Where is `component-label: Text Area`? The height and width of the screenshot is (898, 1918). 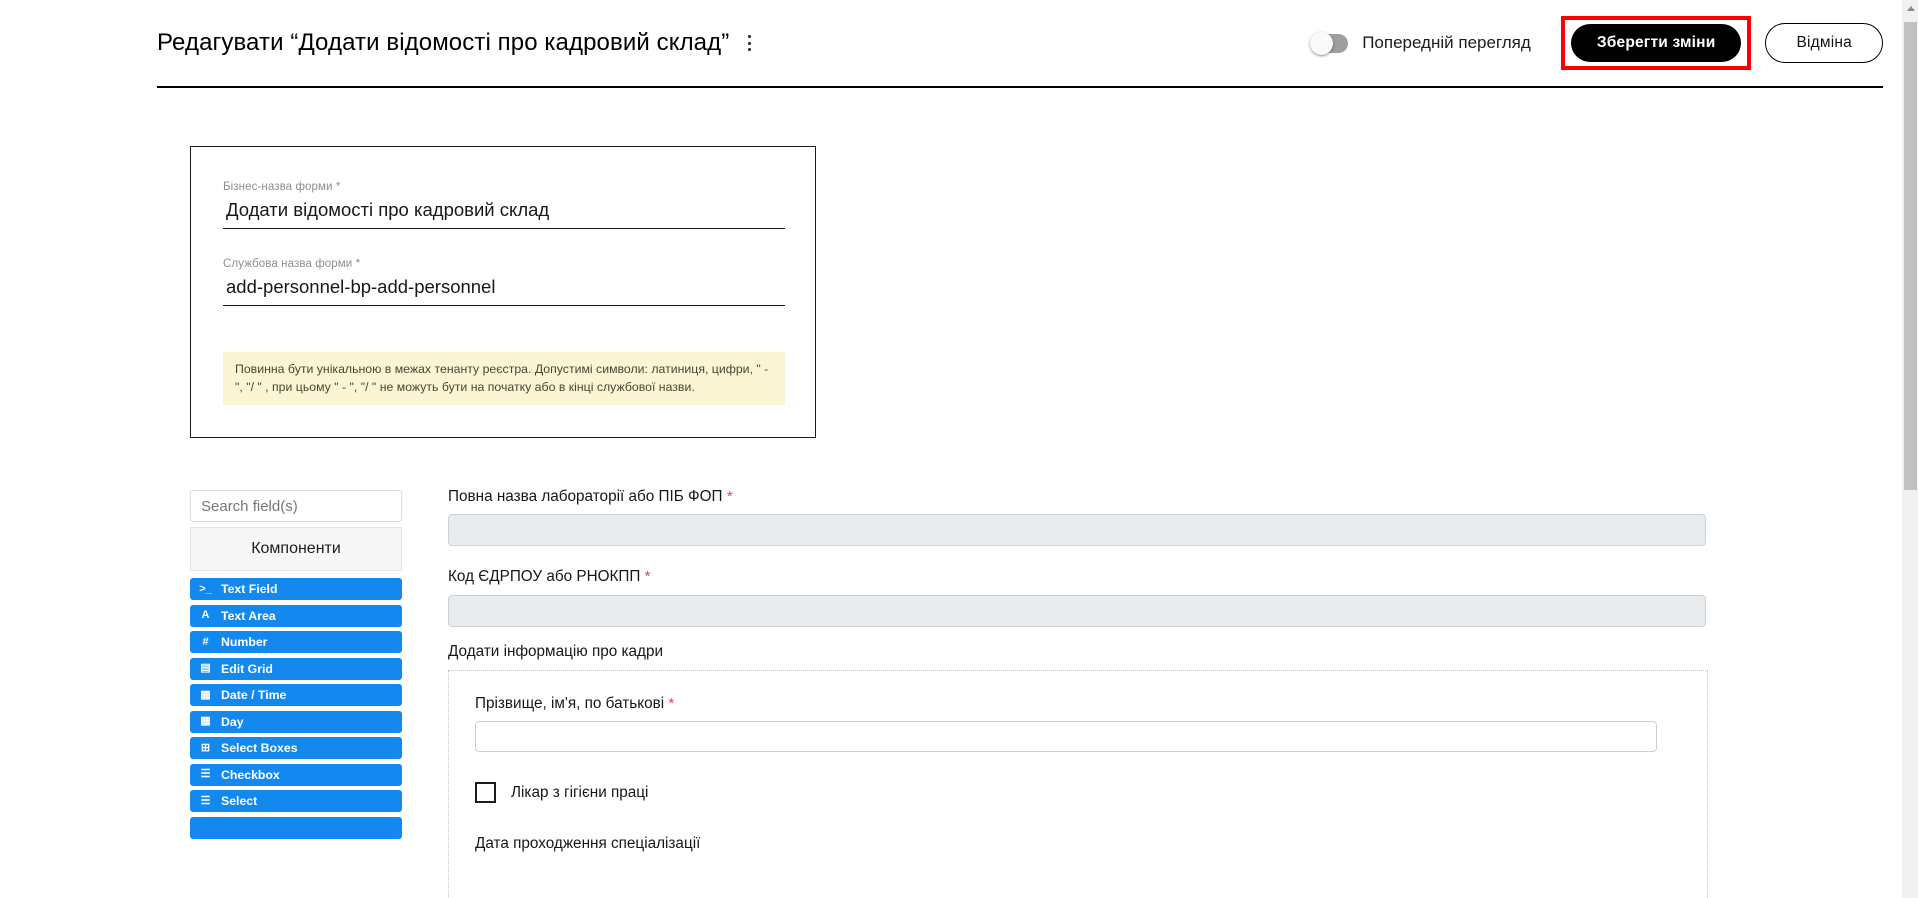 component-label: Text Area is located at coordinates (248, 615).